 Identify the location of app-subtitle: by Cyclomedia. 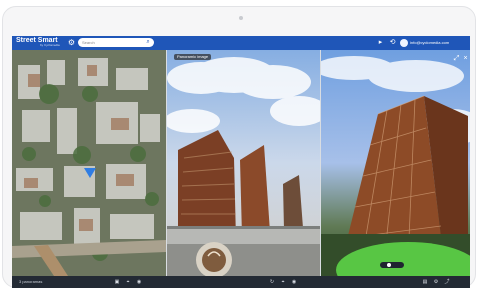
(50, 45).